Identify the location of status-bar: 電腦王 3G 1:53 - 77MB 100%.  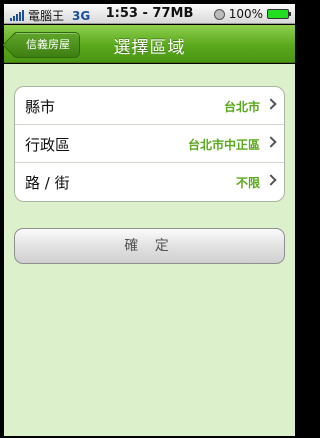
(149, 14).